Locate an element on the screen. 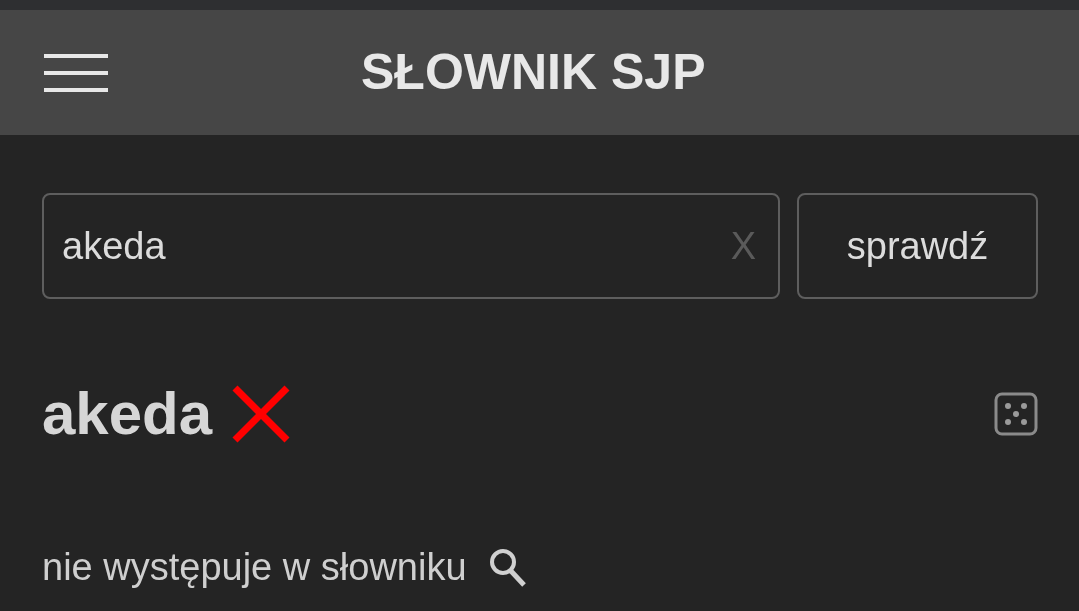 The width and height of the screenshot is (1079, 611). menu-icon is located at coordinates (76, 72).